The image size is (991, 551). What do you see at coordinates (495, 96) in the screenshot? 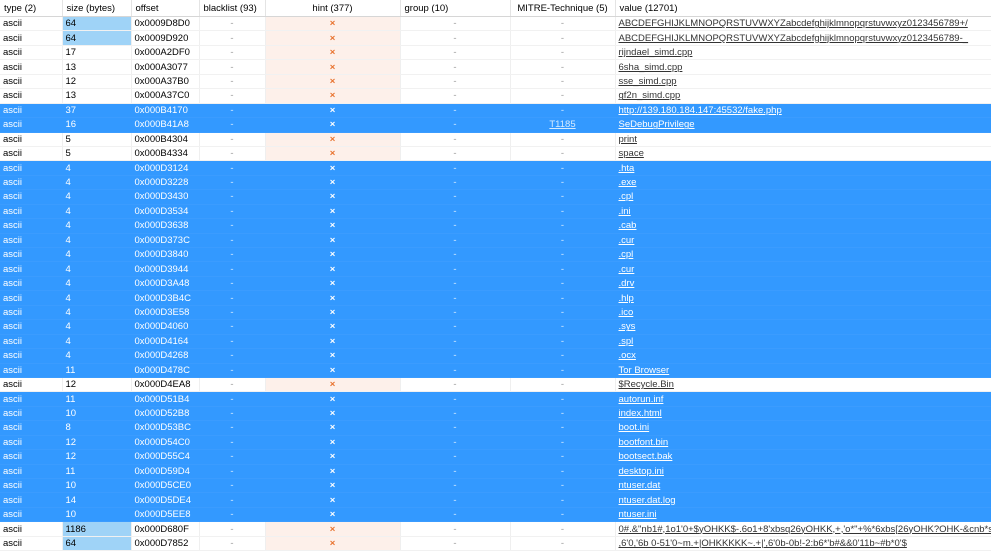
I see `table-row: ascii130x000A37C0-×--gf2n_simd.cpp` at bounding box center [495, 96].